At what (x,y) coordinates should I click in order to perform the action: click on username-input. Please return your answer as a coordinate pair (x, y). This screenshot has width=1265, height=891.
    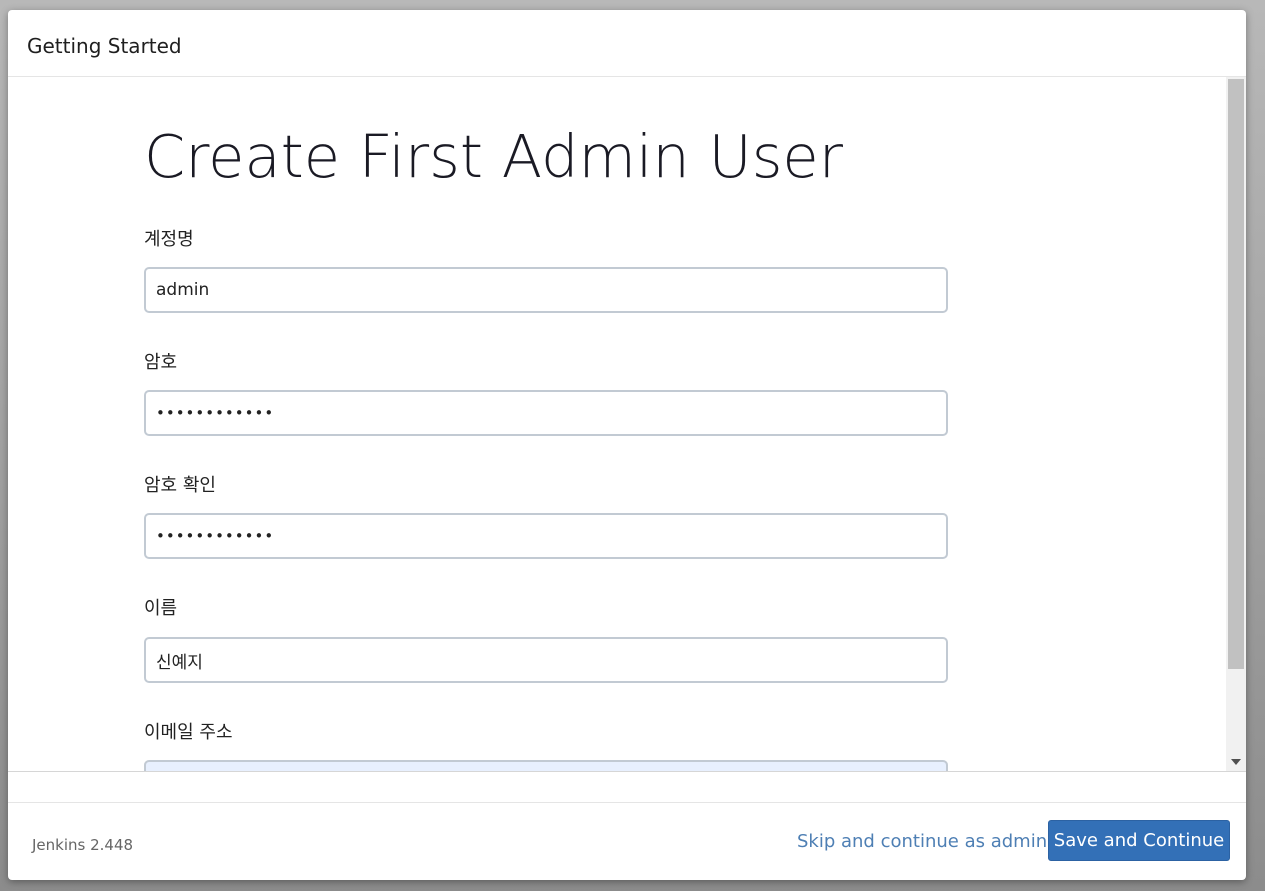
    Looking at the image, I should click on (546, 290).